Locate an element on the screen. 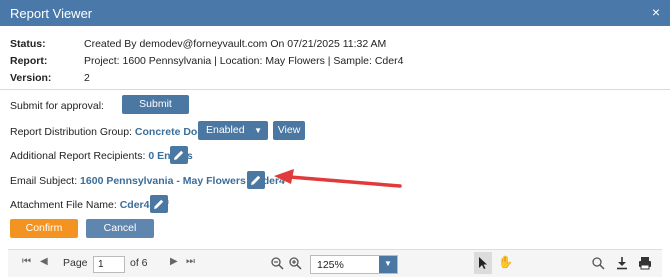 This screenshot has height=279, width=670. window-title: Report Viewer is located at coordinates (51, 13).